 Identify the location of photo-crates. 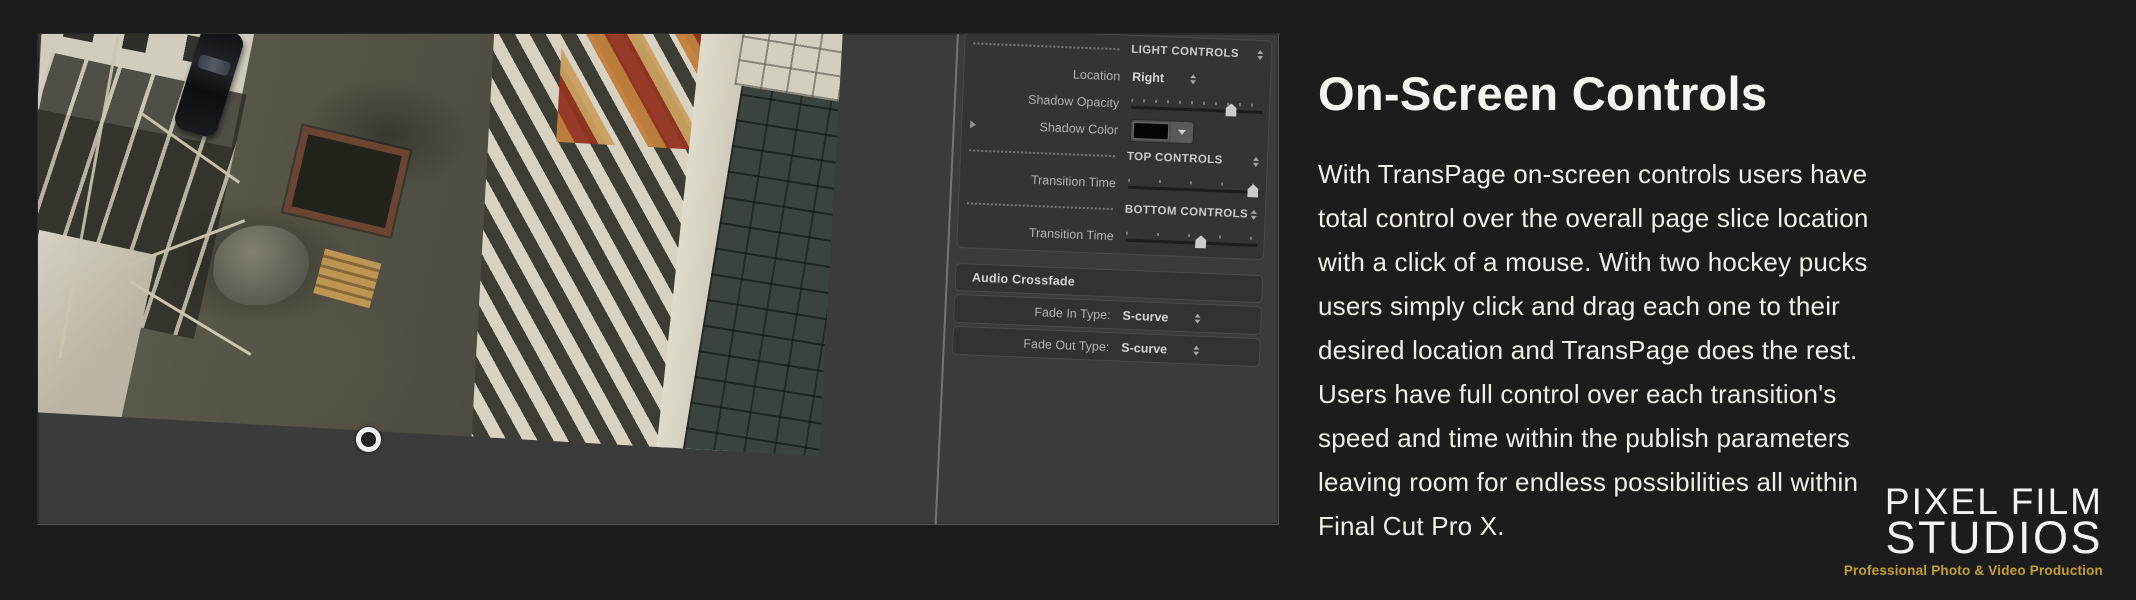
(347, 278).